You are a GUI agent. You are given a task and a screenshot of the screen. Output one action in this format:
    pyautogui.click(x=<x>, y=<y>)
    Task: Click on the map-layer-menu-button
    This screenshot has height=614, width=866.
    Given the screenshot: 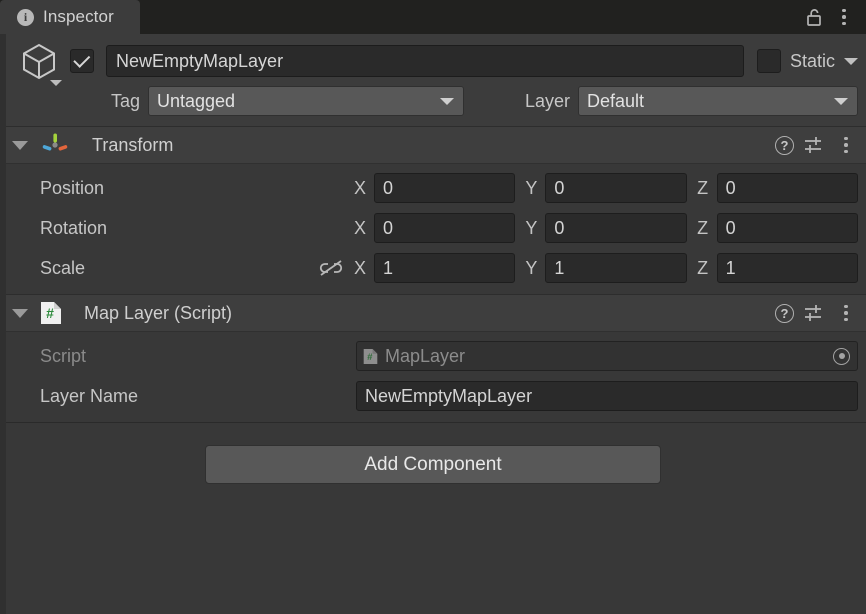 What is the action you would take?
    pyautogui.click(x=846, y=313)
    